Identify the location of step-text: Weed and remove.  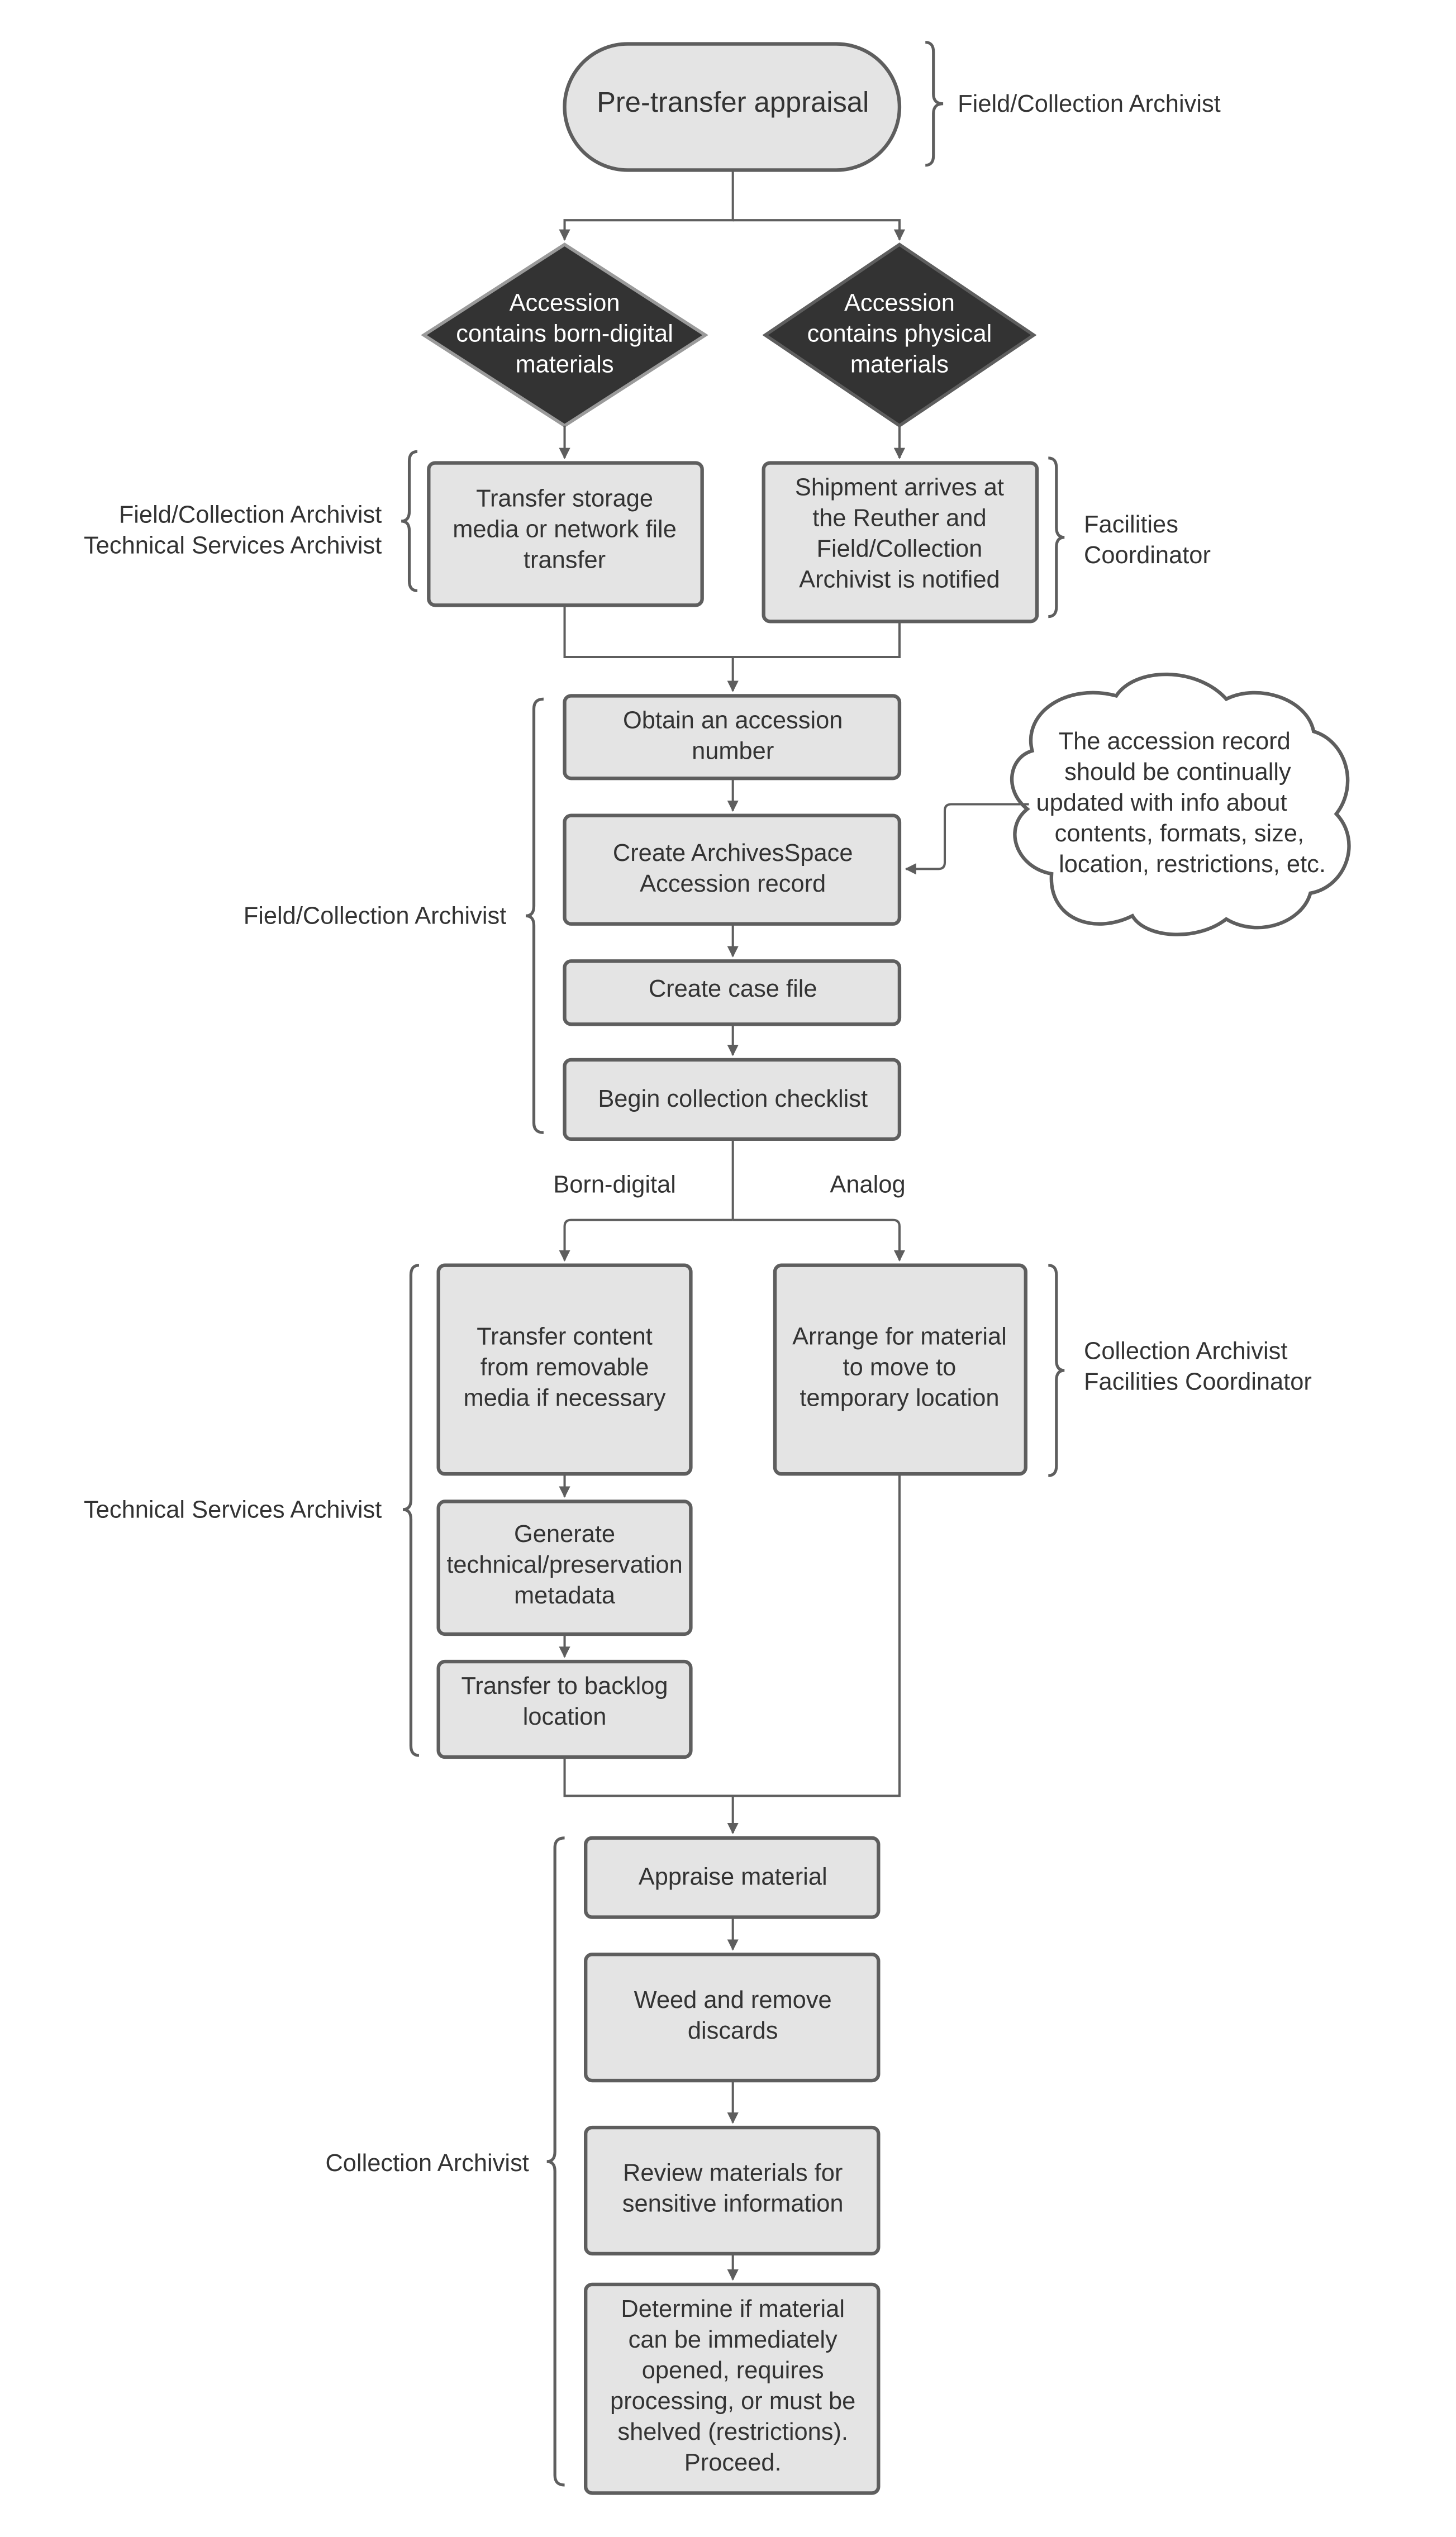
(733, 2000).